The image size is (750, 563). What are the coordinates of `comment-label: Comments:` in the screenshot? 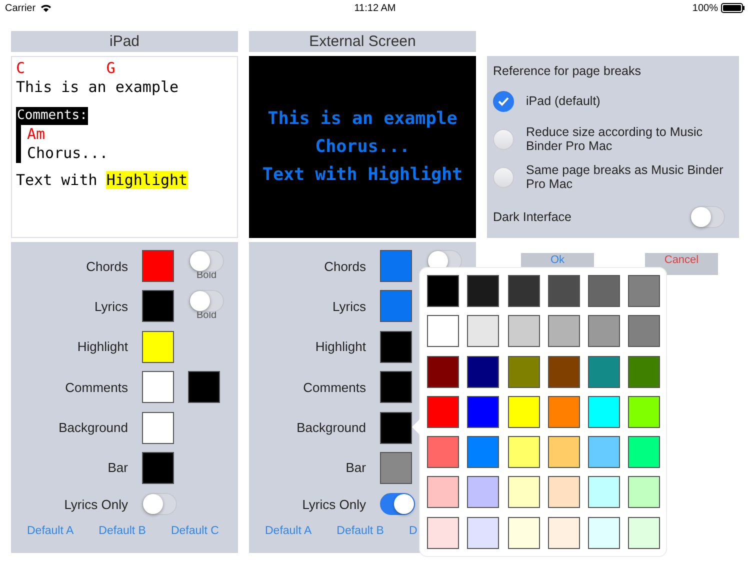 It's located at (52, 116).